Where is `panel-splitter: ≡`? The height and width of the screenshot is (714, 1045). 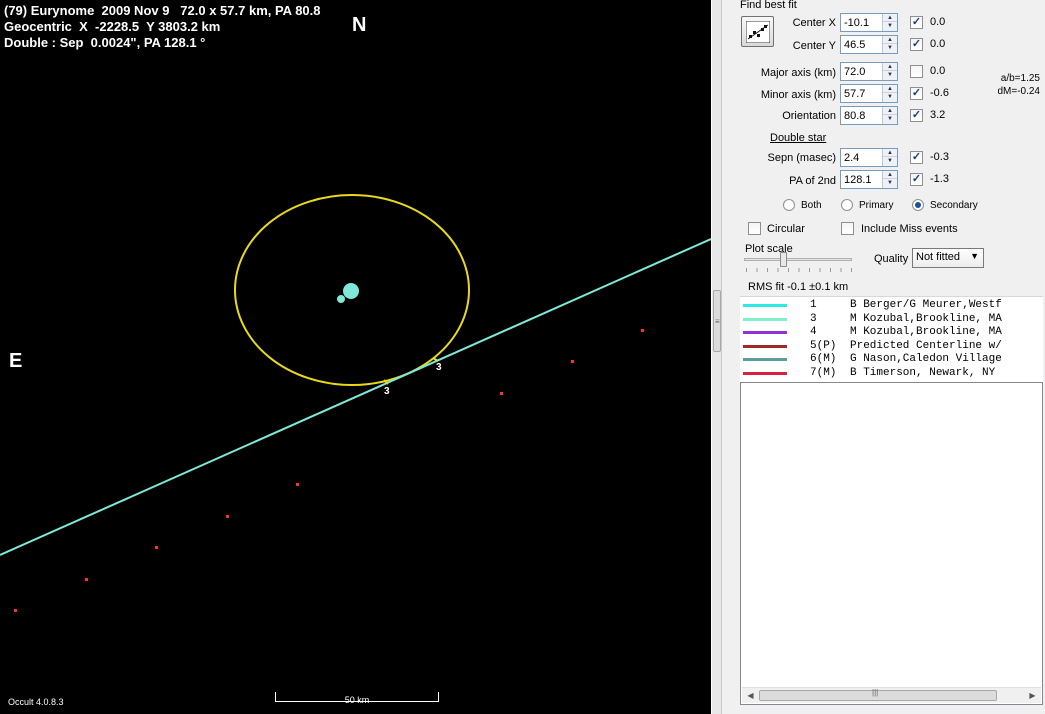
panel-splitter: ≡ is located at coordinates (716, 357).